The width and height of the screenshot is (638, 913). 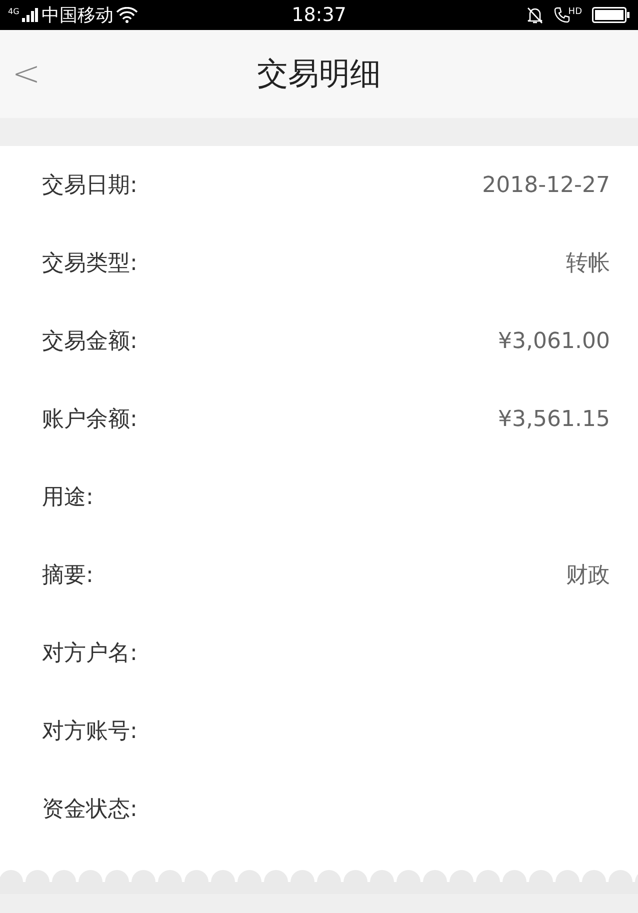 I want to click on field-value: 转帐, so click(x=588, y=264).